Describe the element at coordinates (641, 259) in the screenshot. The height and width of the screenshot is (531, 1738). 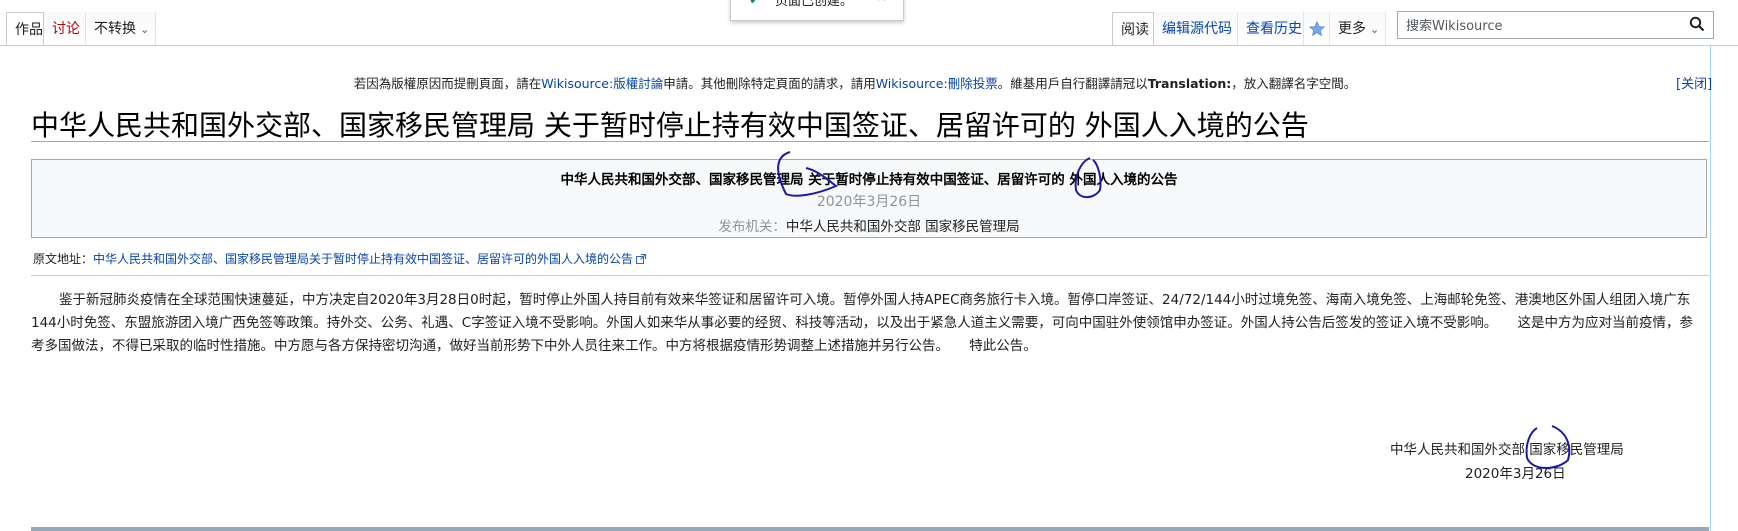
I see `external-link-icon` at that location.